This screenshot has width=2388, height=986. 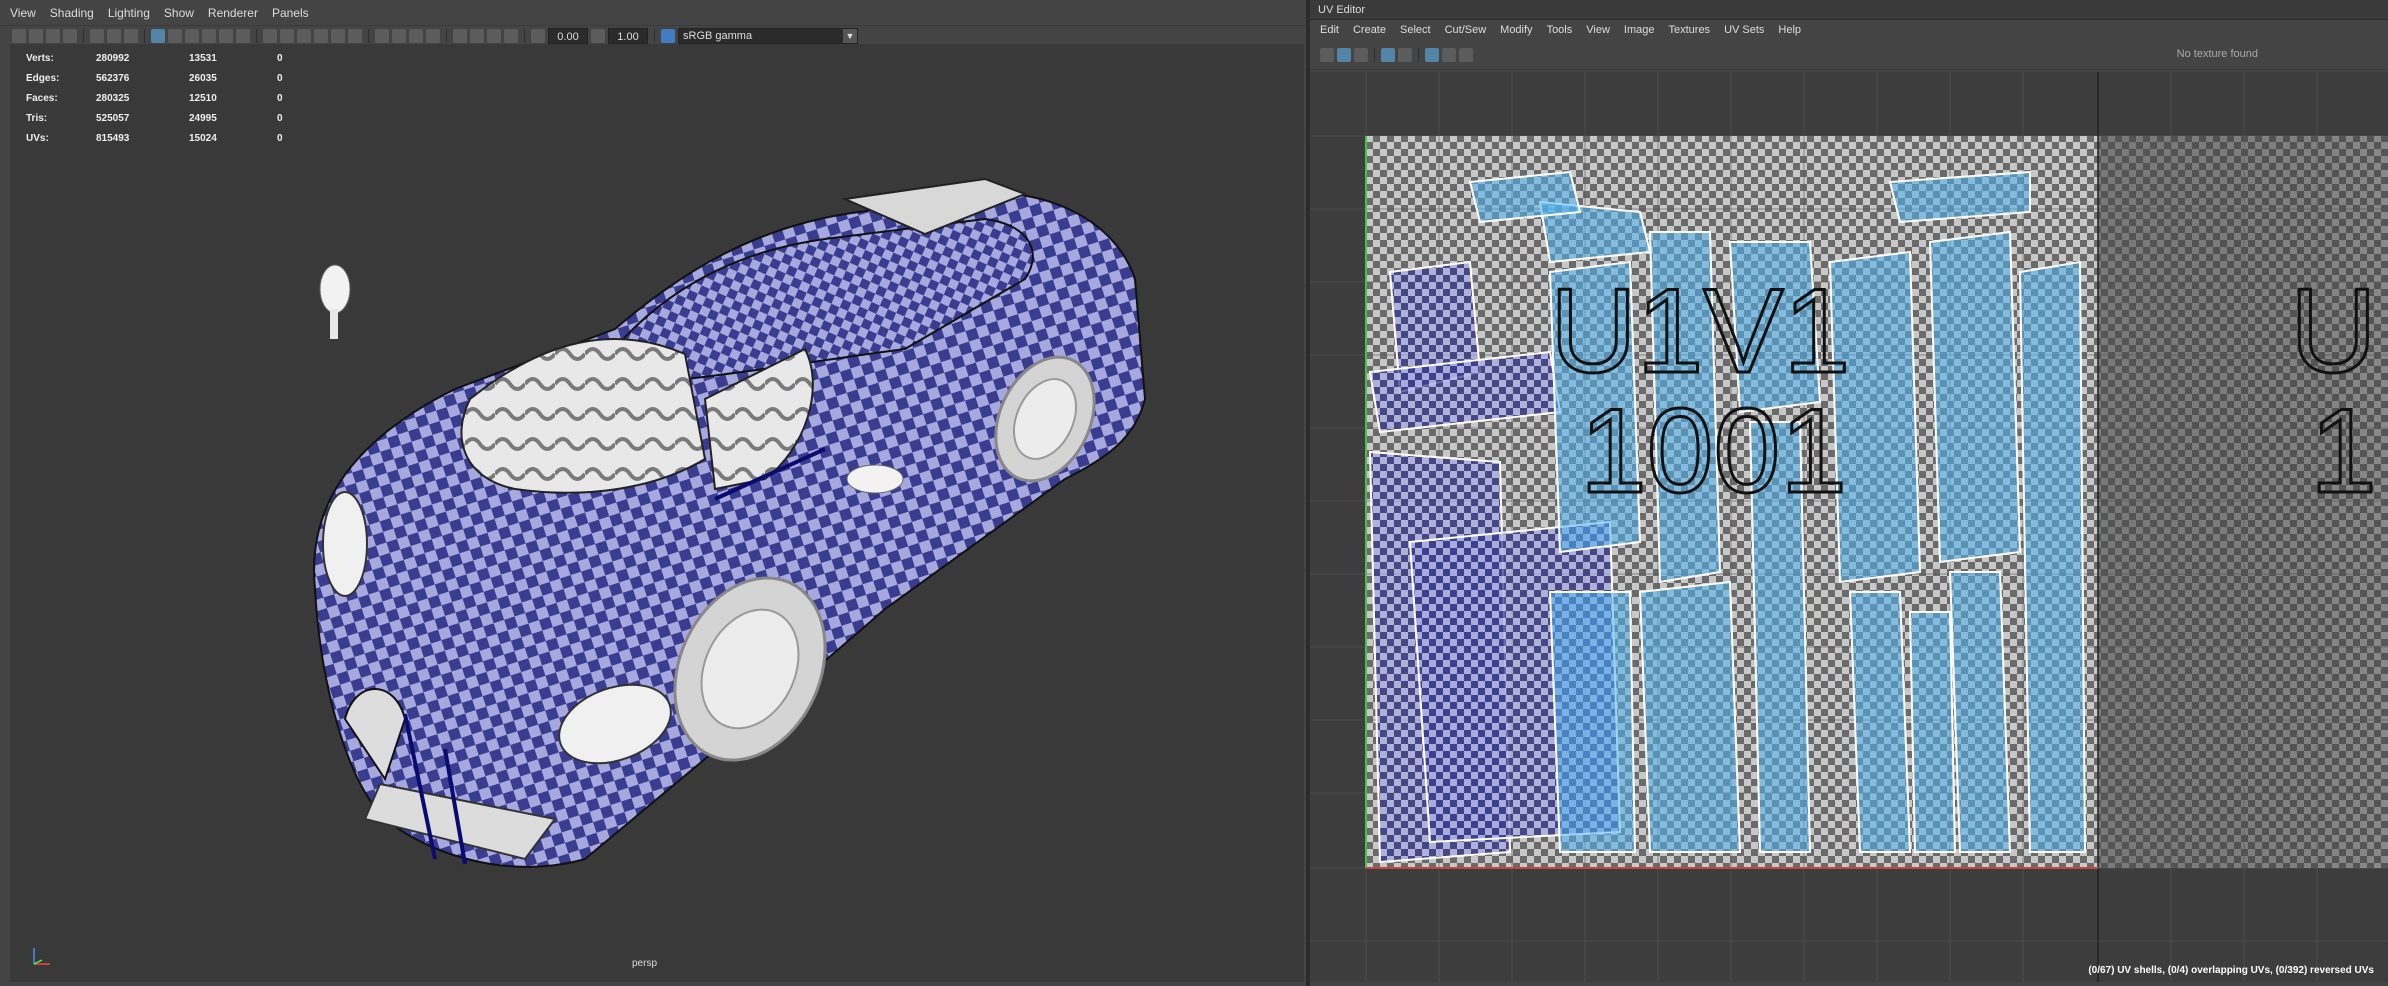 I want to click on depth-of-field-icon, so click(x=433, y=36).